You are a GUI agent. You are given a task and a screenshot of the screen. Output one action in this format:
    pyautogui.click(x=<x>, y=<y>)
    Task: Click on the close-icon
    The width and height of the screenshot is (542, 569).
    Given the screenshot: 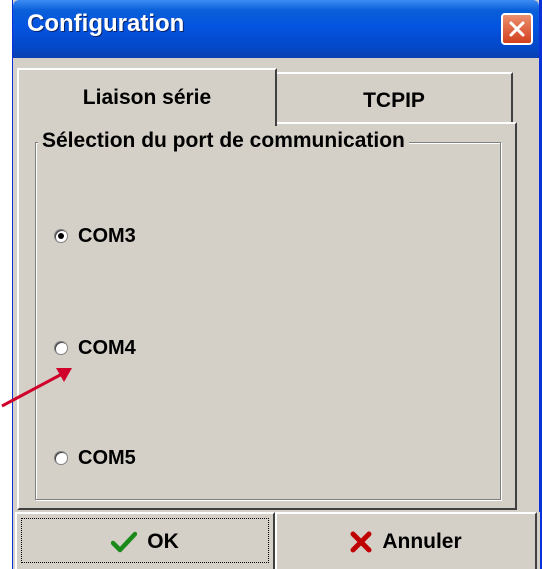 What is the action you would take?
    pyautogui.click(x=517, y=29)
    